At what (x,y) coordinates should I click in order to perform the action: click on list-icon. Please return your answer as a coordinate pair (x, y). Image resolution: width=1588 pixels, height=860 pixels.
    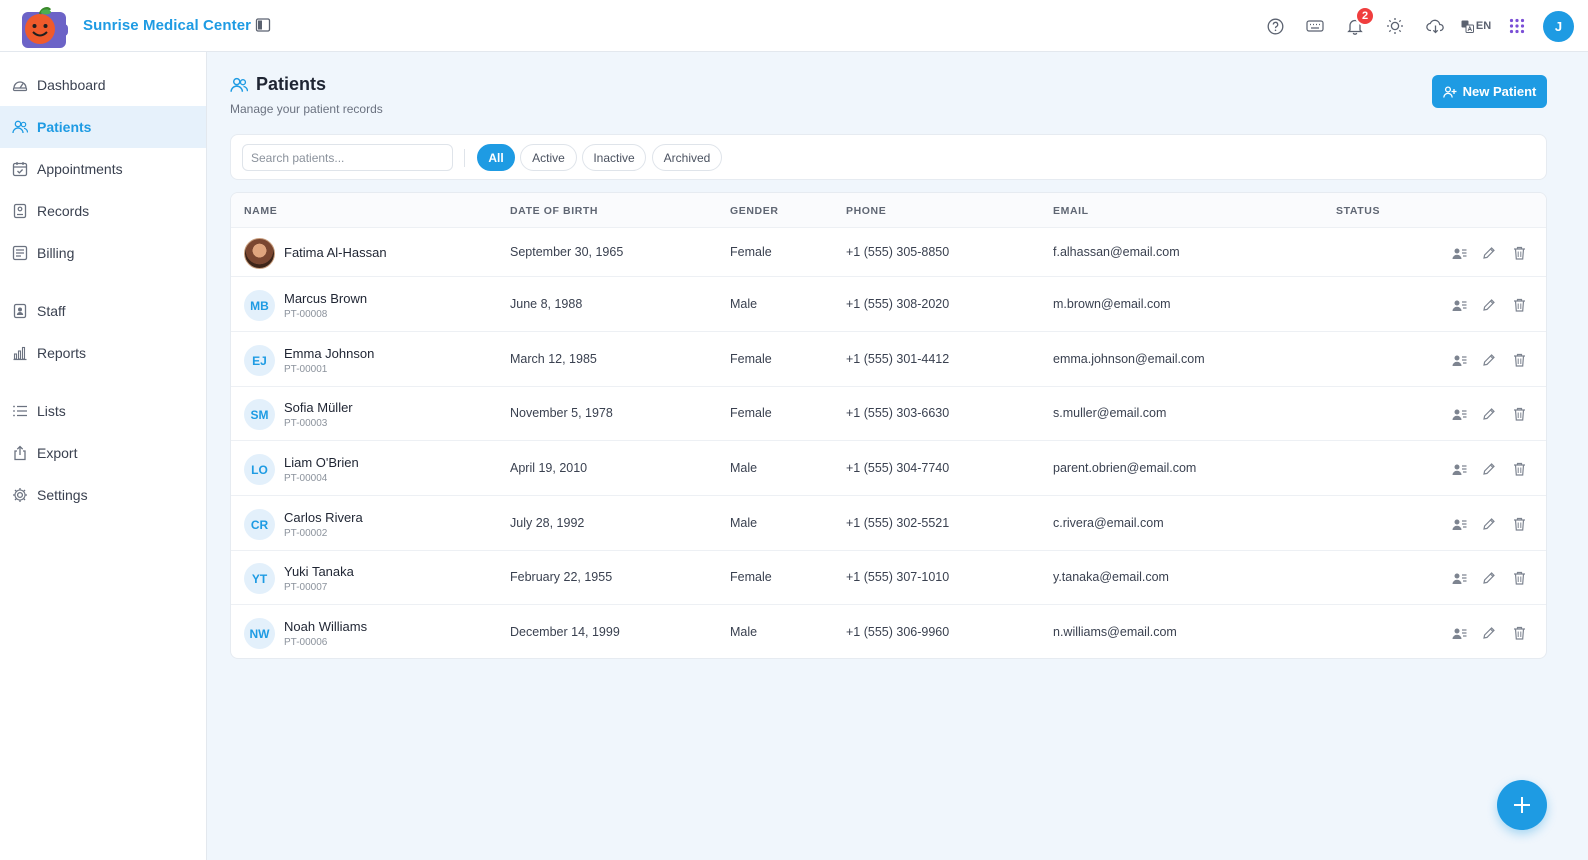
    Looking at the image, I should click on (20, 411).